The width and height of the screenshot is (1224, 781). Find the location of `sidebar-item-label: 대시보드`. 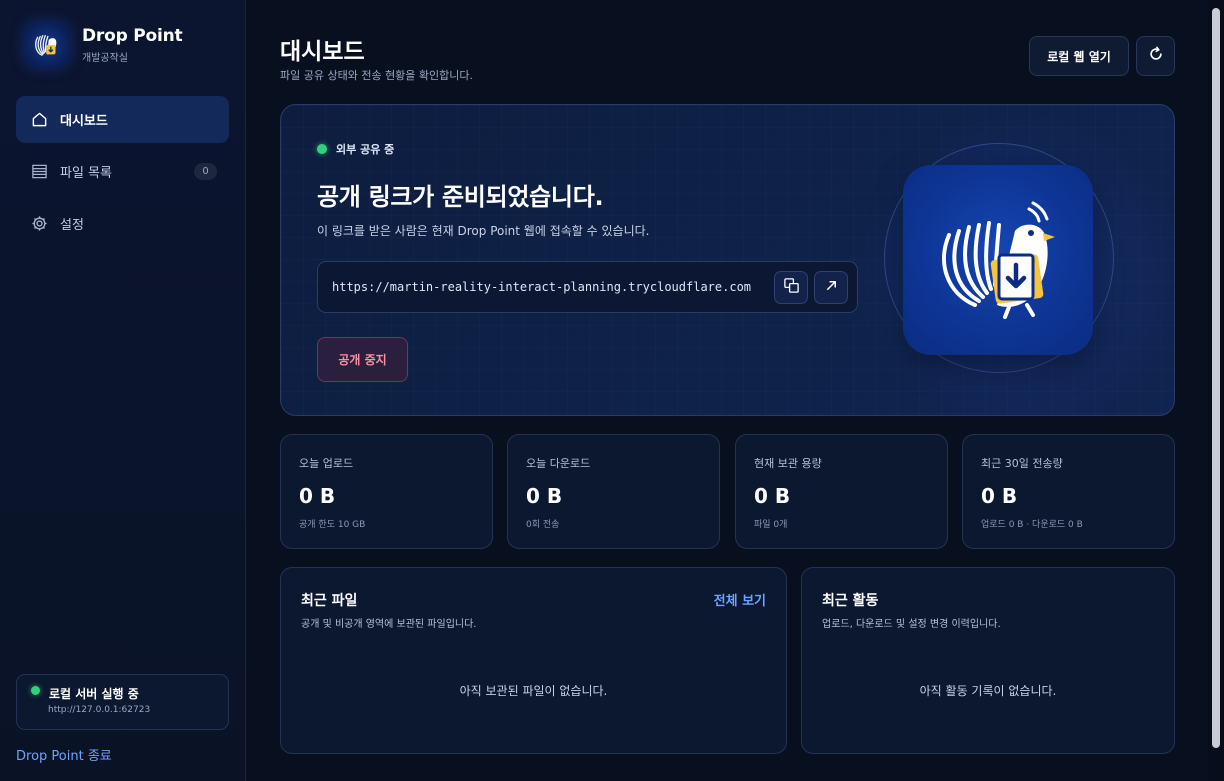

sidebar-item-label: 대시보드 is located at coordinates (84, 121).